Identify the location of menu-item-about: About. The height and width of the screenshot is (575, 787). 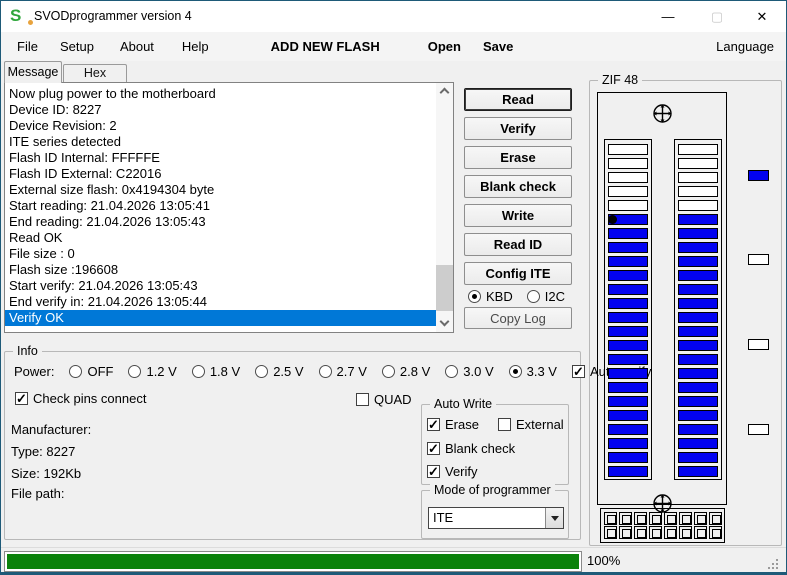
(137, 46).